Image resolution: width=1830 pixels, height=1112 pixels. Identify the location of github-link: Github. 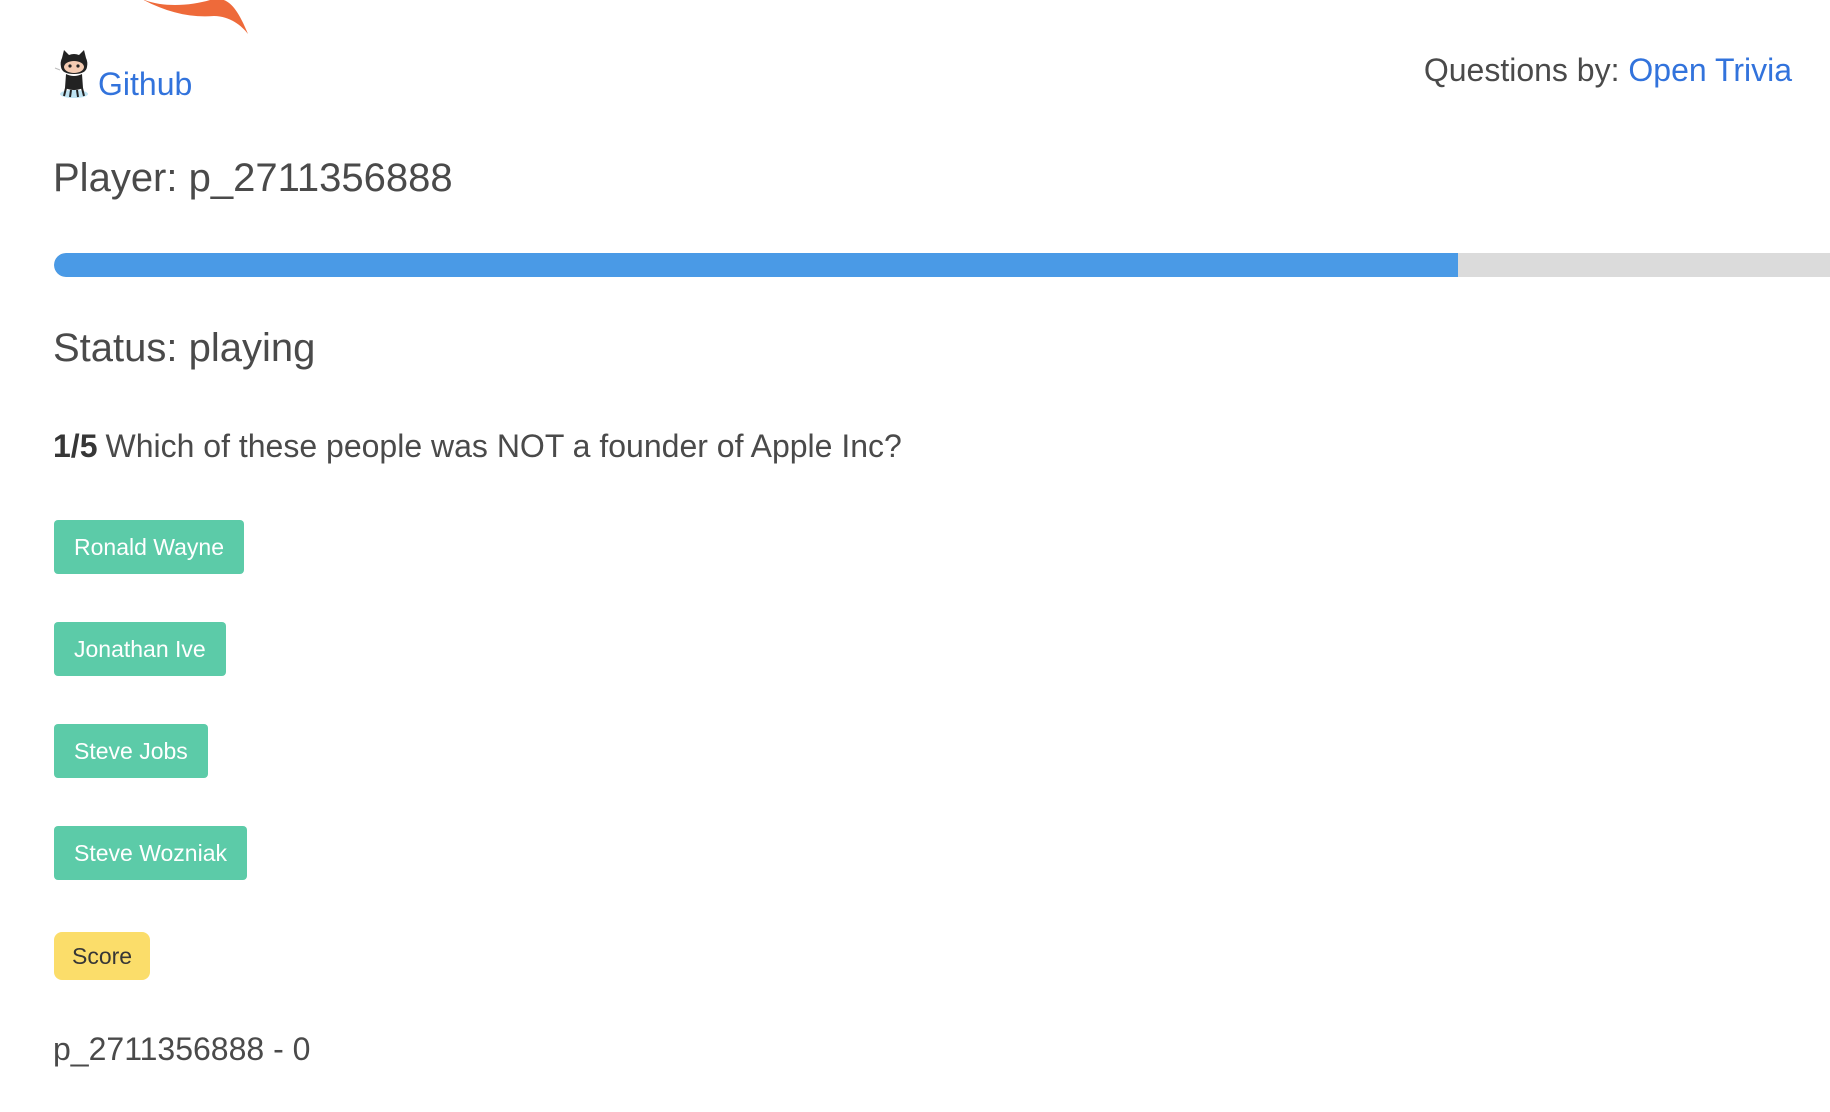
(123, 75).